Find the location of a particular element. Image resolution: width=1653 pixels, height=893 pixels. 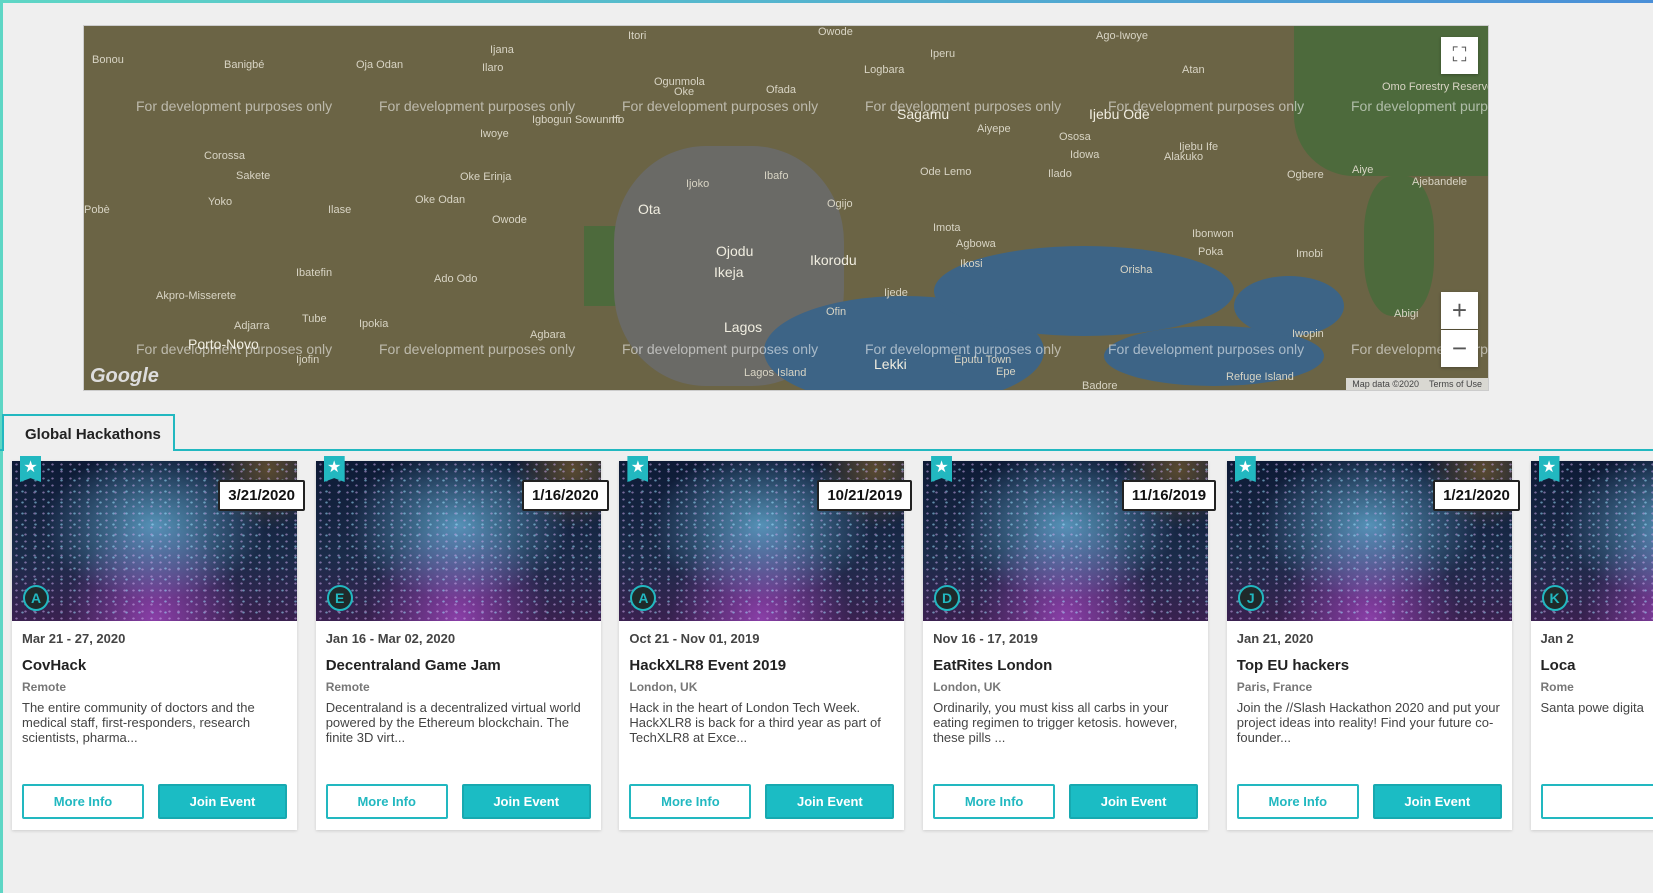

map-place-label: Ofada is located at coordinates (781, 90).